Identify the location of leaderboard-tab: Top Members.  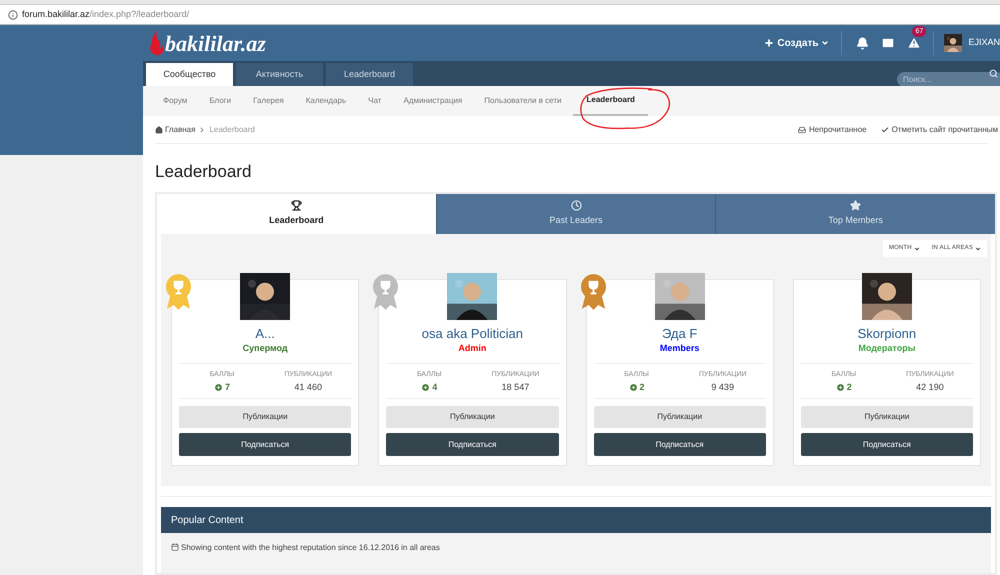
(855, 214).